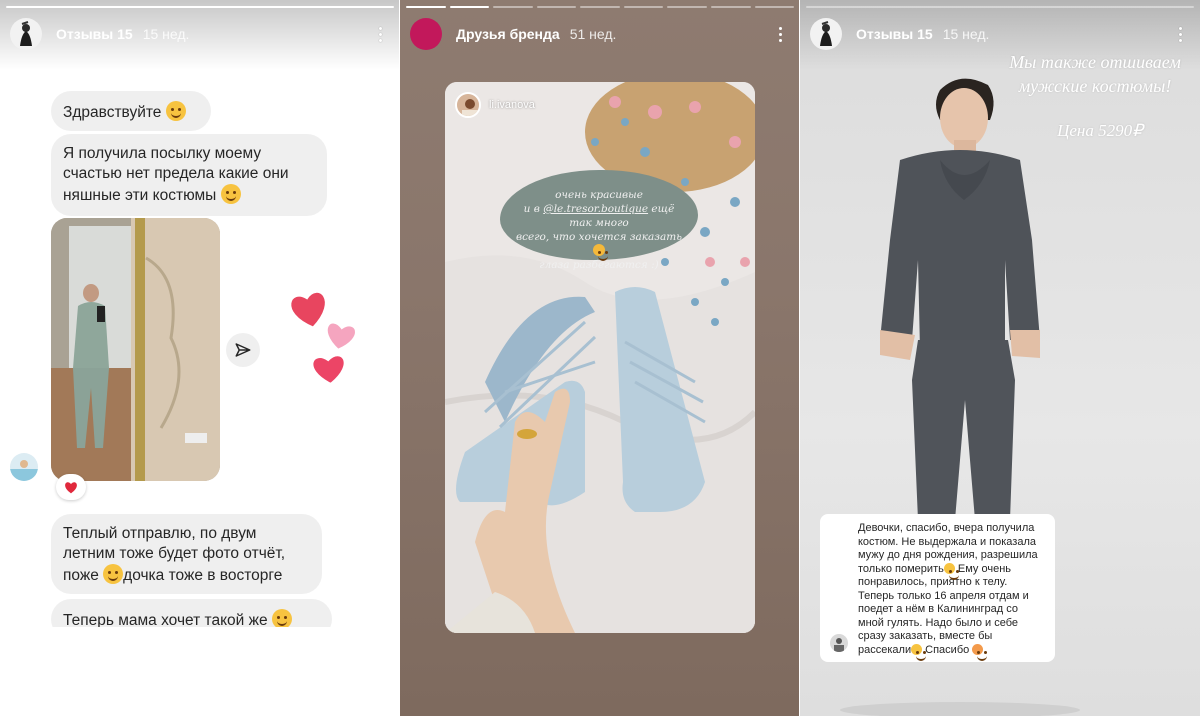  I want to click on story-username: Друзья бренда, so click(508, 34).